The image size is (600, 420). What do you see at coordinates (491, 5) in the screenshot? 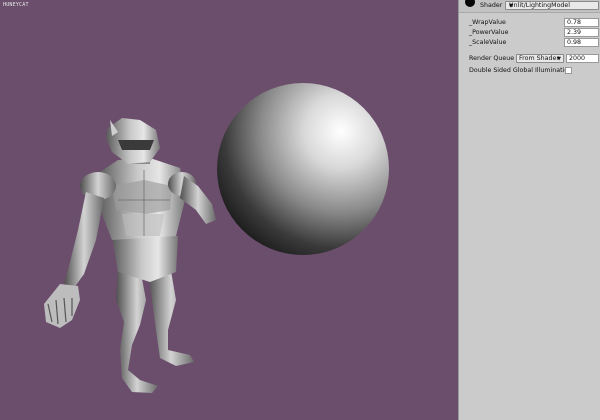
I see `shader-label: Shader` at bounding box center [491, 5].